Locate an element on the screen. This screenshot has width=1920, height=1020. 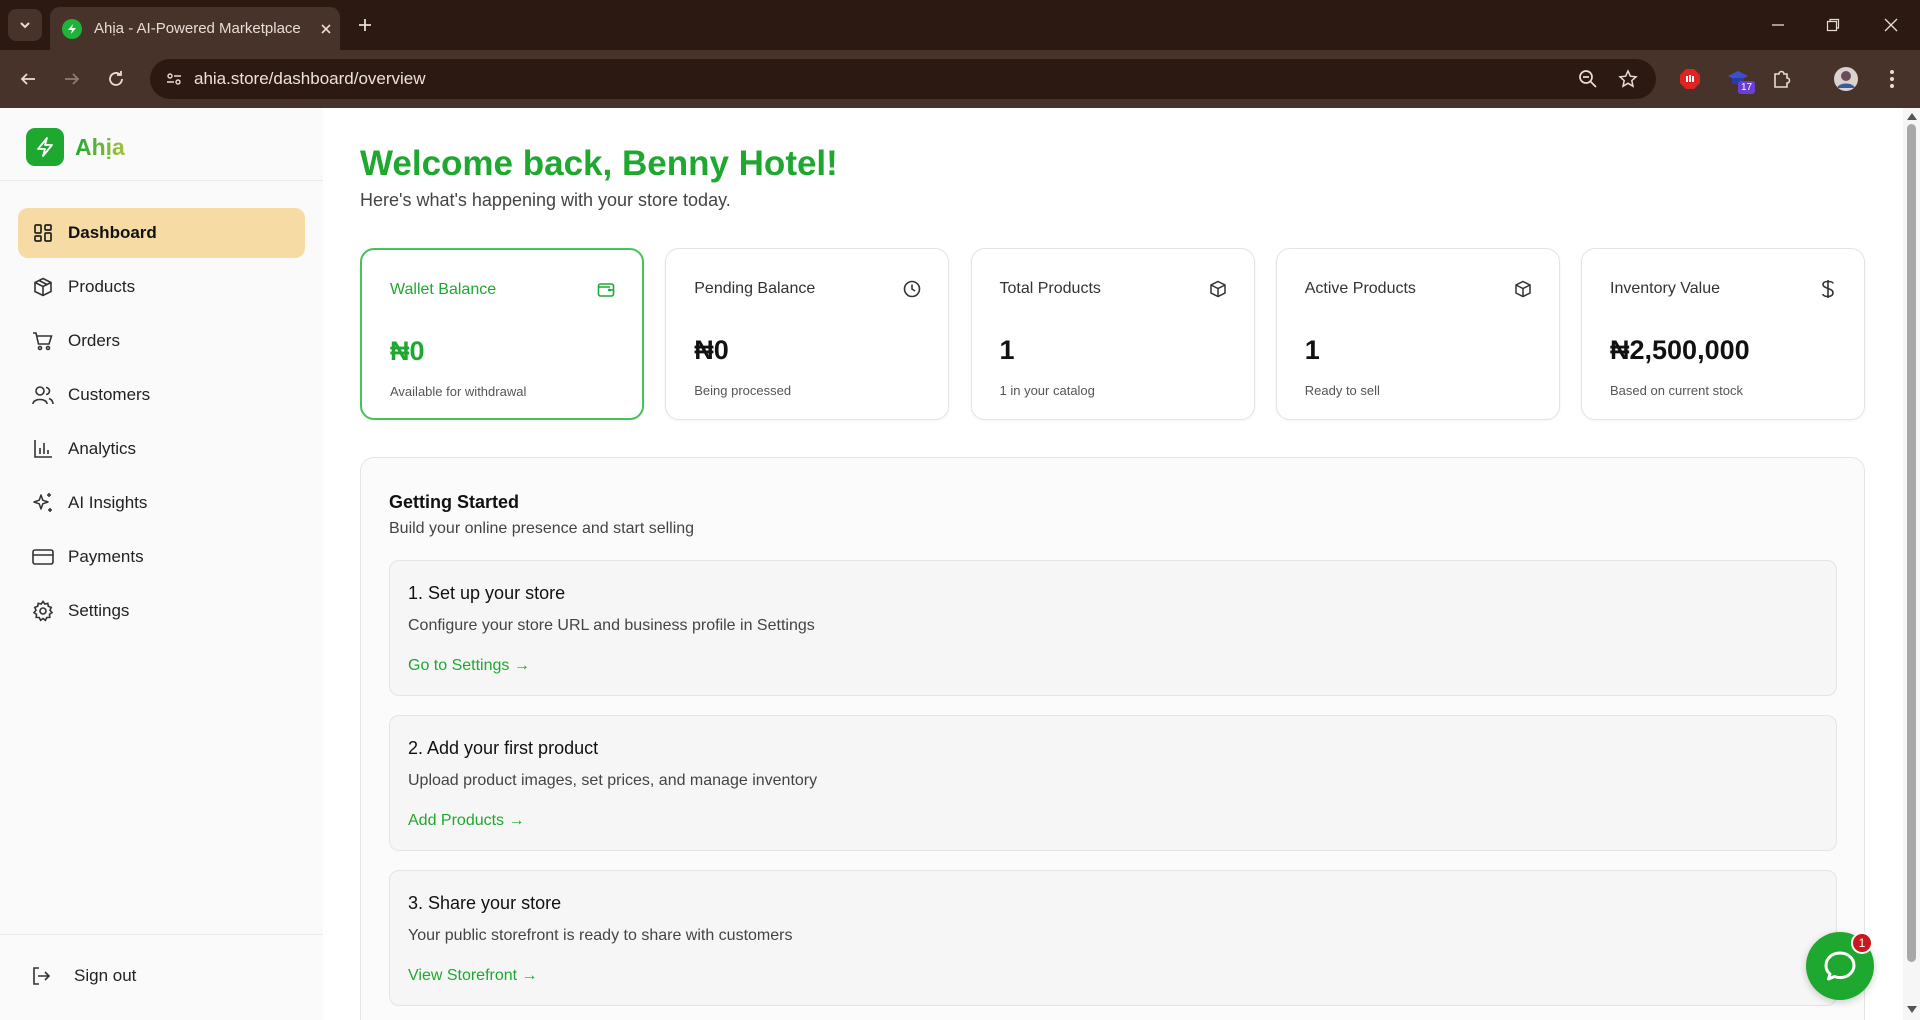
stat-title: Pending Balance is located at coordinates (755, 288).